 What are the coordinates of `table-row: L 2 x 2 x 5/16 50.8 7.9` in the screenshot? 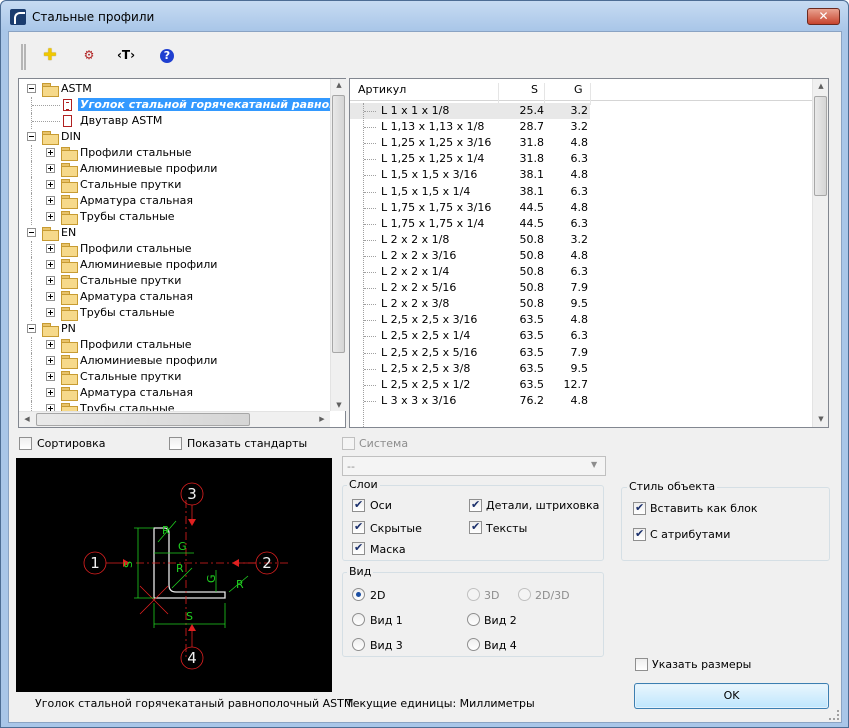 It's located at (470, 288).